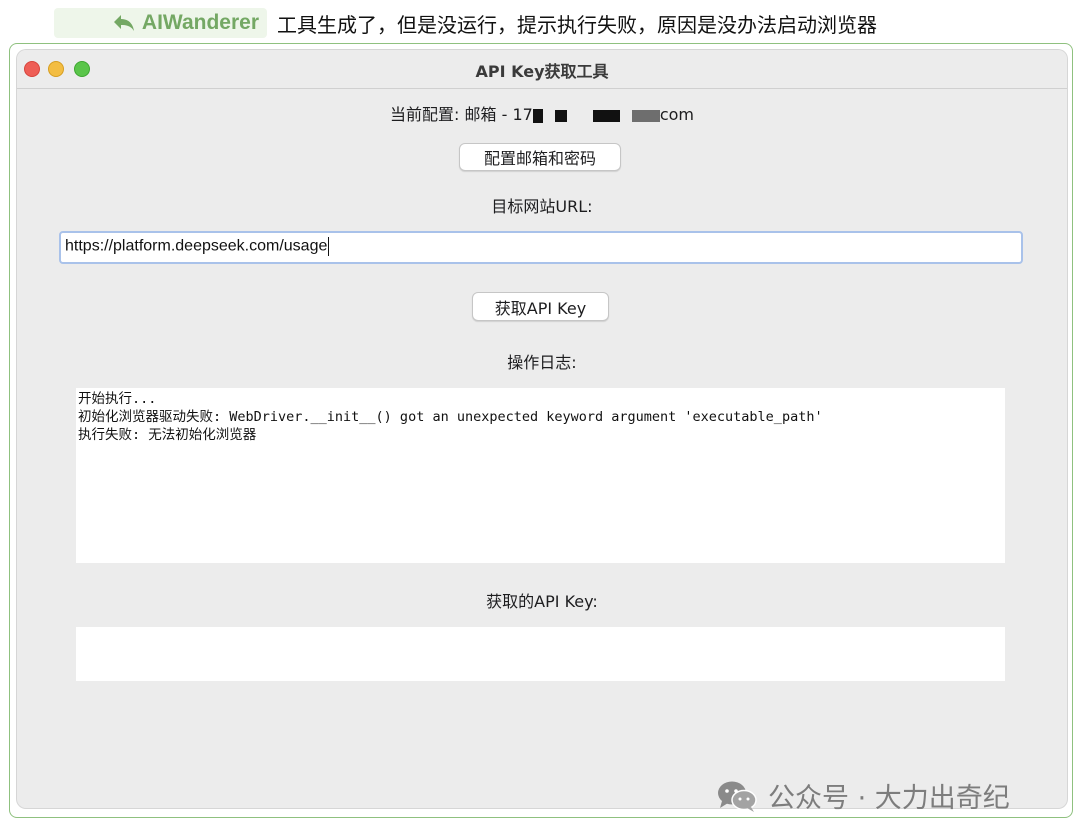 The width and height of the screenshot is (1080, 839). I want to click on reply-message: 工具生成了，但是没运行，提示执行失败，原因是没办法启动浏览器, so click(577, 25).